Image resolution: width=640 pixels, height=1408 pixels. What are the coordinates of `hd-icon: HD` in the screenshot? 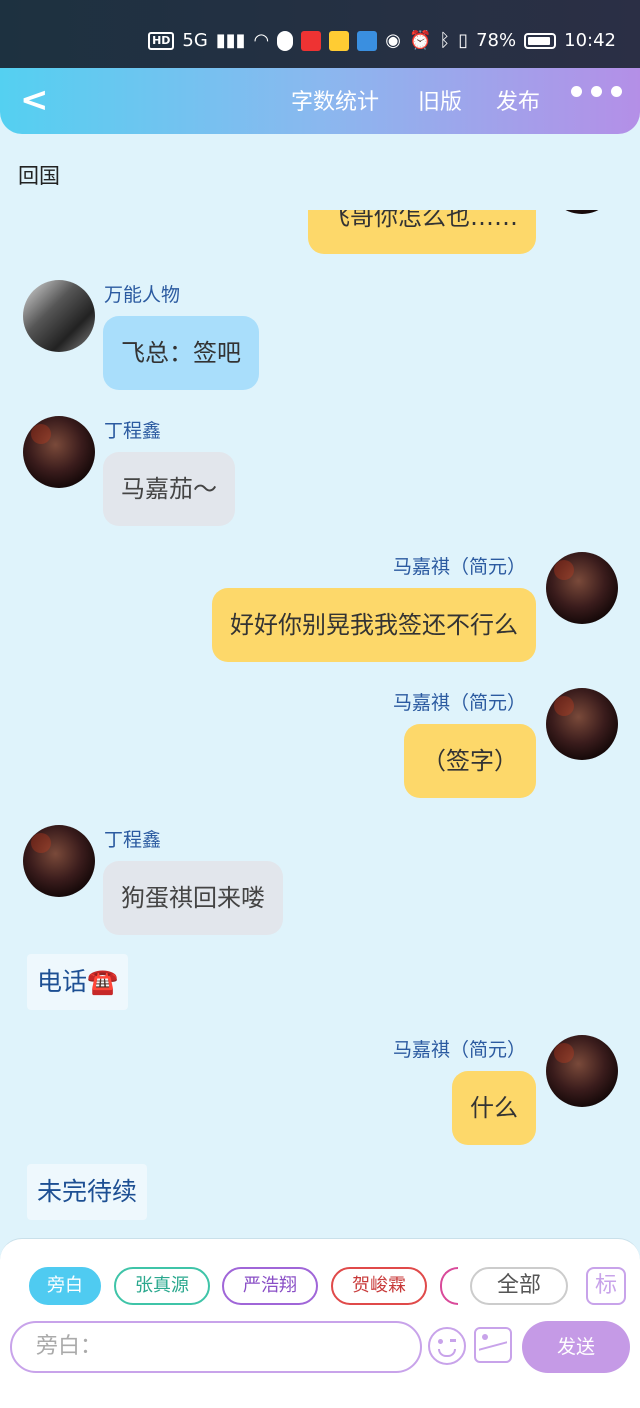 It's located at (161, 40).